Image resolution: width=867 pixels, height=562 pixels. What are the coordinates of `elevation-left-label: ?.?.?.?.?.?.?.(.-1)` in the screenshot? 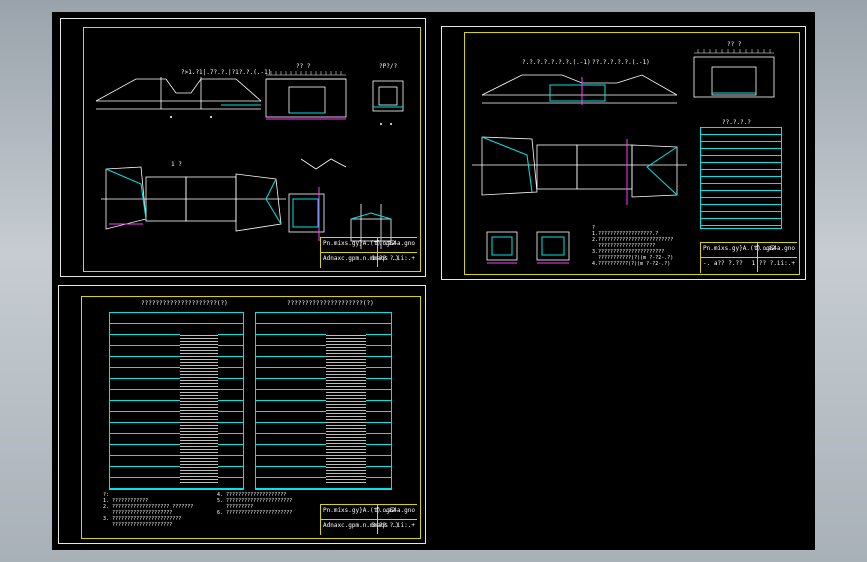 It's located at (556, 62).